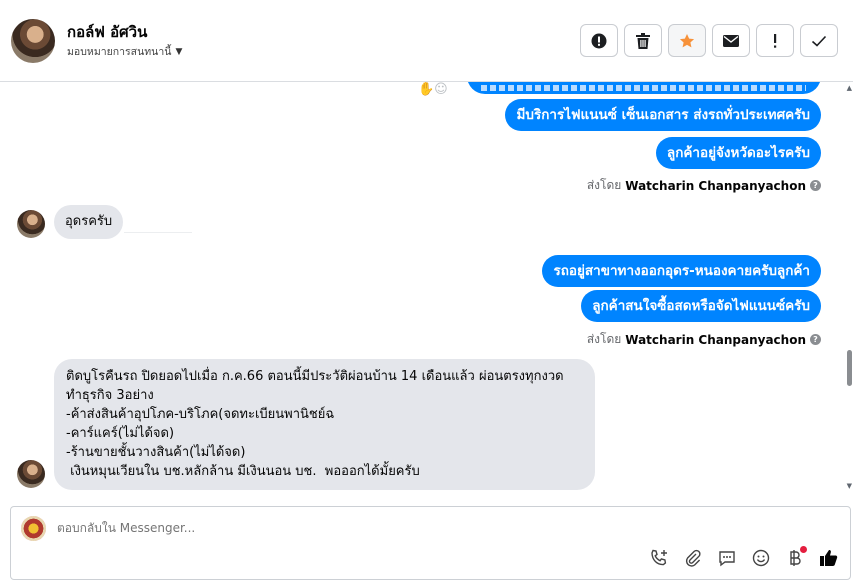 This screenshot has width=853, height=585. I want to click on star-button, so click(687, 40).